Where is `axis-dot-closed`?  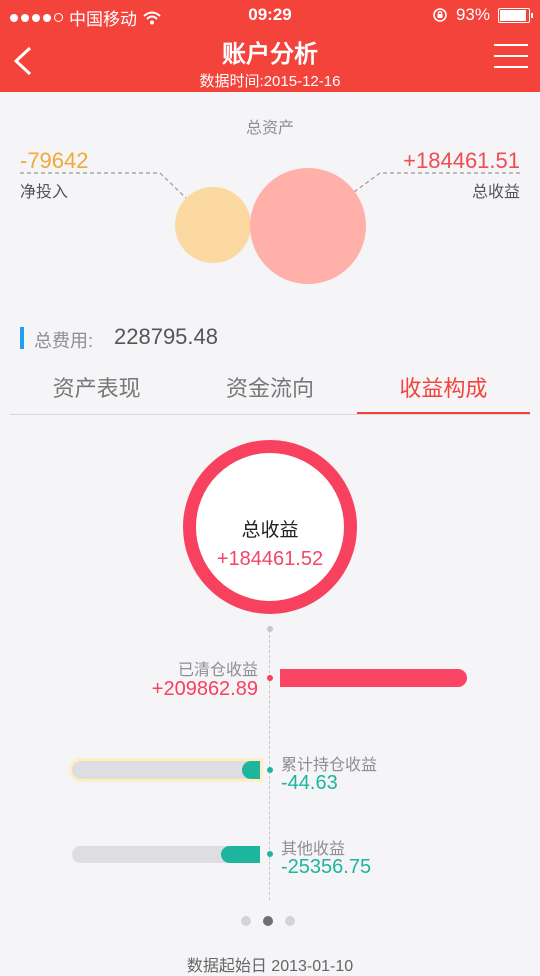
axis-dot-closed is located at coordinates (270, 678).